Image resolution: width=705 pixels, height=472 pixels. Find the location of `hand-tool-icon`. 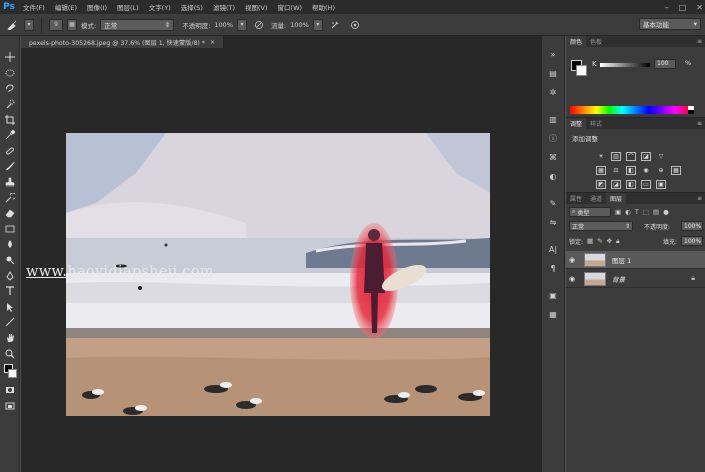

hand-tool-icon is located at coordinates (10, 338).